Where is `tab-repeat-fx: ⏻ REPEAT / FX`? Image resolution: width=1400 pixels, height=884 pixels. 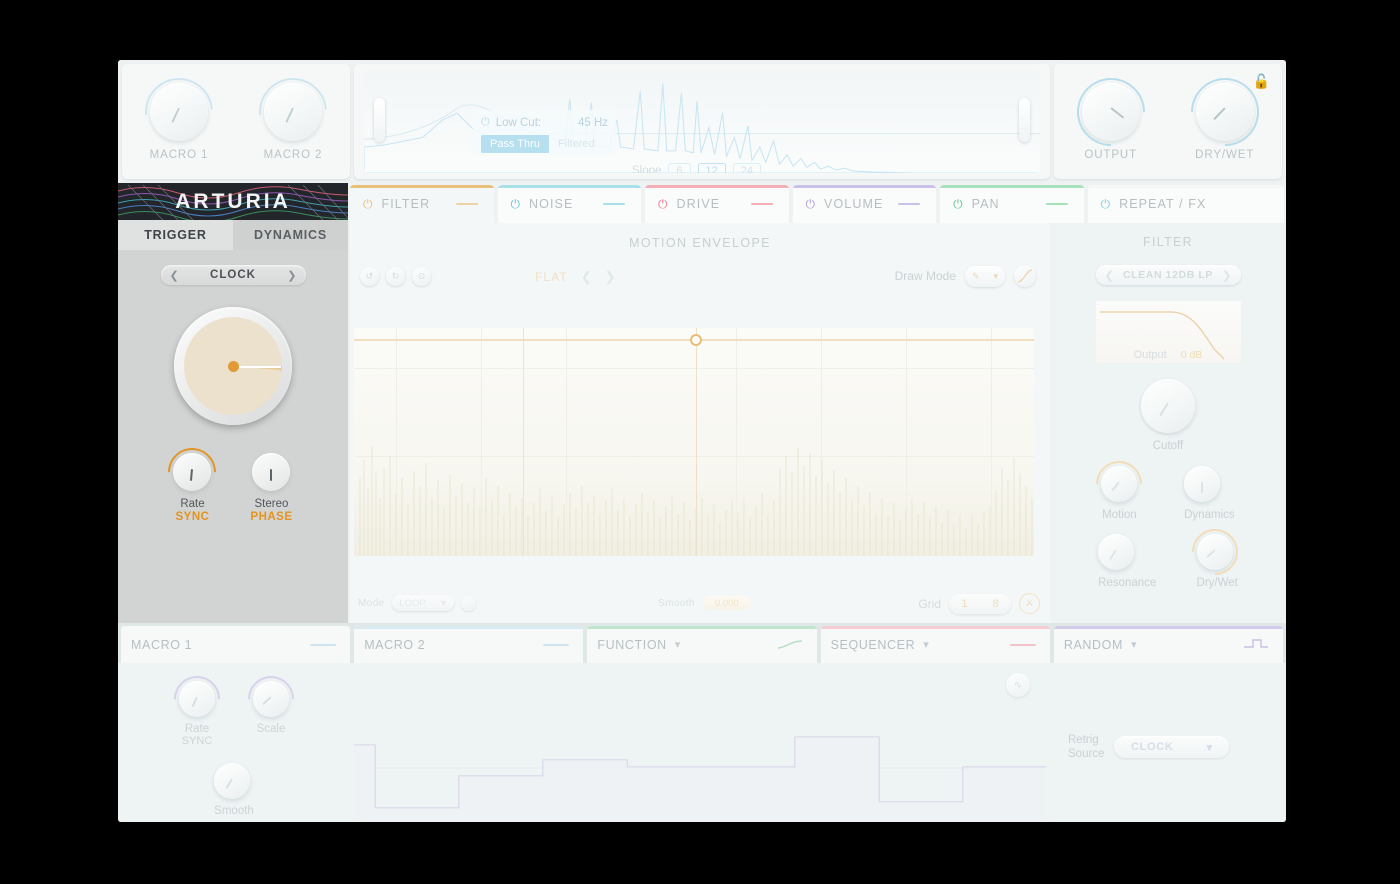
tab-repeat-fx: ⏻ REPEAT / FX is located at coordinates (1185, 204).